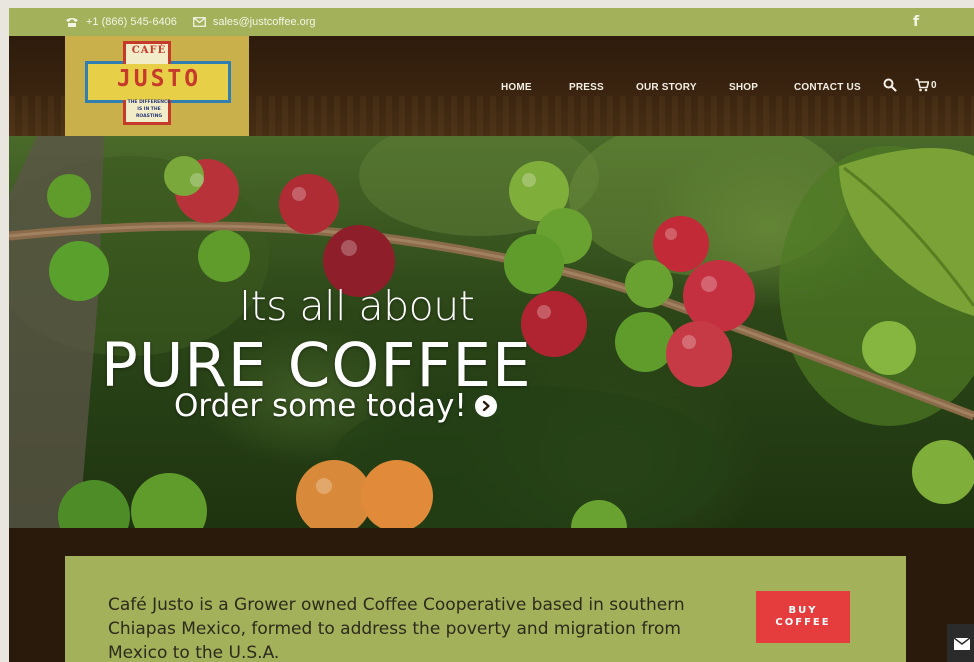 This screenshot has width=974, height=662. Describe the element at coordinates (827, 87) in the screenshot. I see `nav-contact-us: CONTACT US` at that location.